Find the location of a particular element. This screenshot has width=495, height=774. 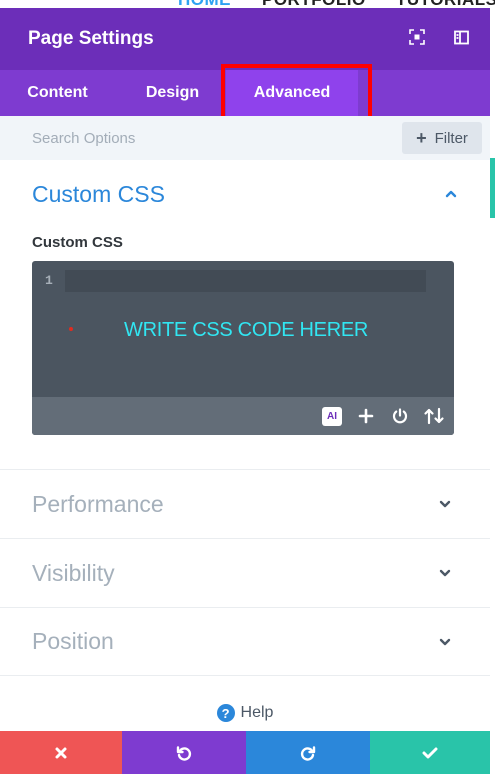

checkmark-icon is located at coordinates (430, 752).